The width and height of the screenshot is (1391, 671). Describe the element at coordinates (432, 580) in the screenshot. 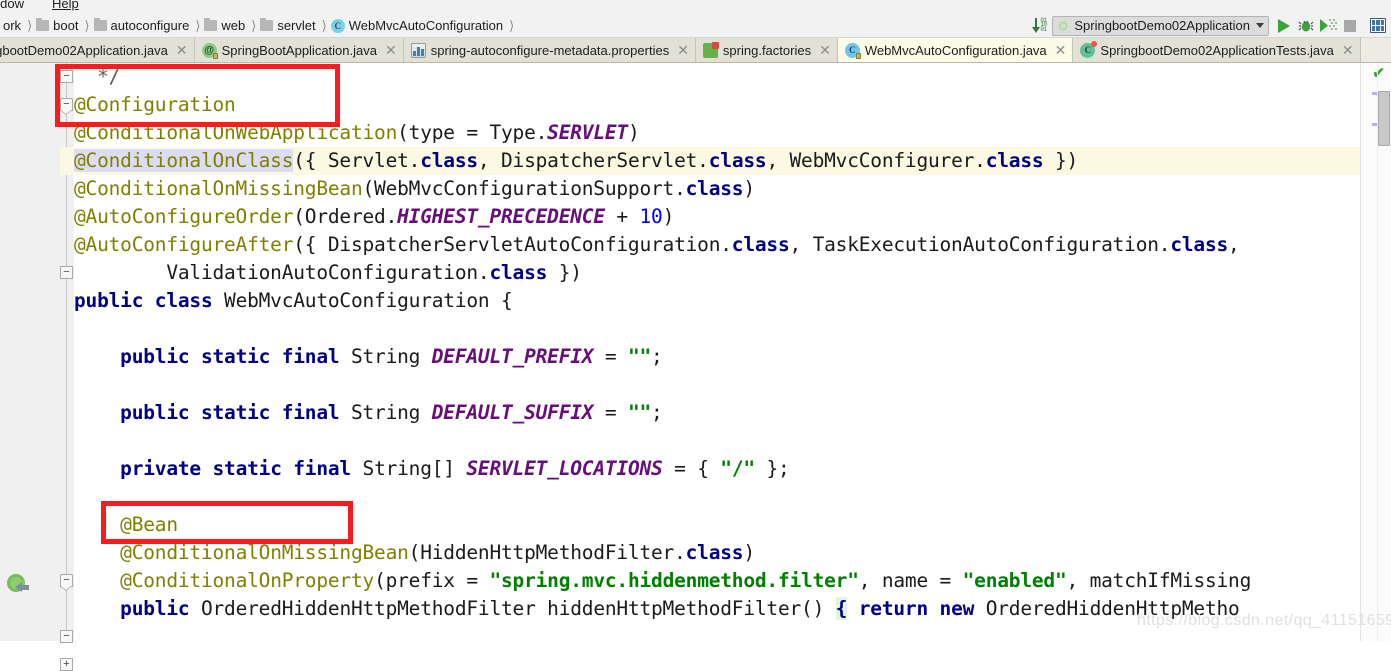

I see `code-token: (prefix =` at that location.